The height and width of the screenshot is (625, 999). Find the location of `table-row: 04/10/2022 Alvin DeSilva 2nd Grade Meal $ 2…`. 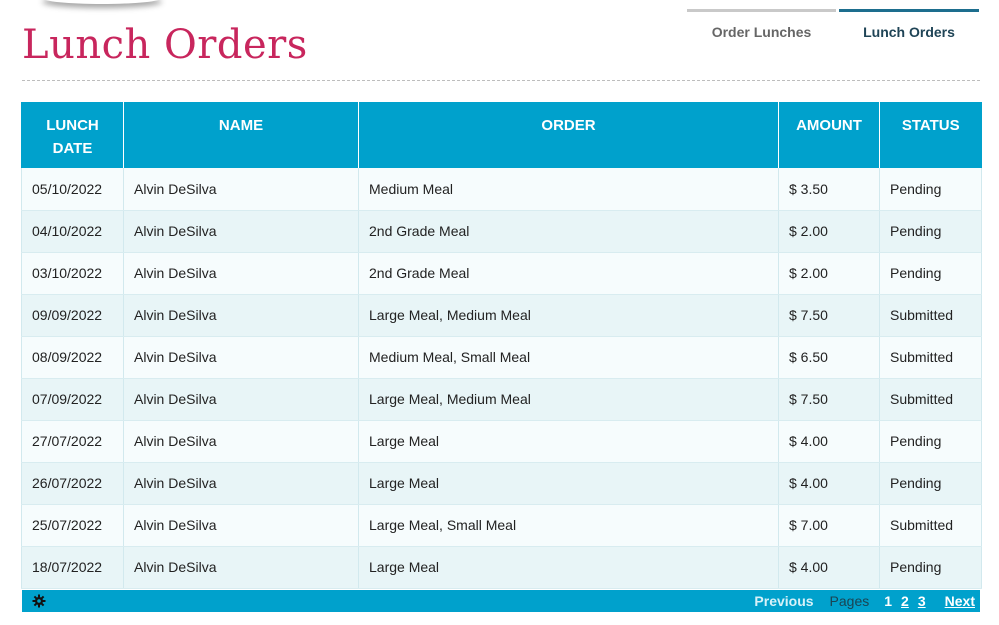

table-row: 04/10/2022 Alvin DeSilva 2nd Grade Meal $ 2… is located at coordinates (501, 231).